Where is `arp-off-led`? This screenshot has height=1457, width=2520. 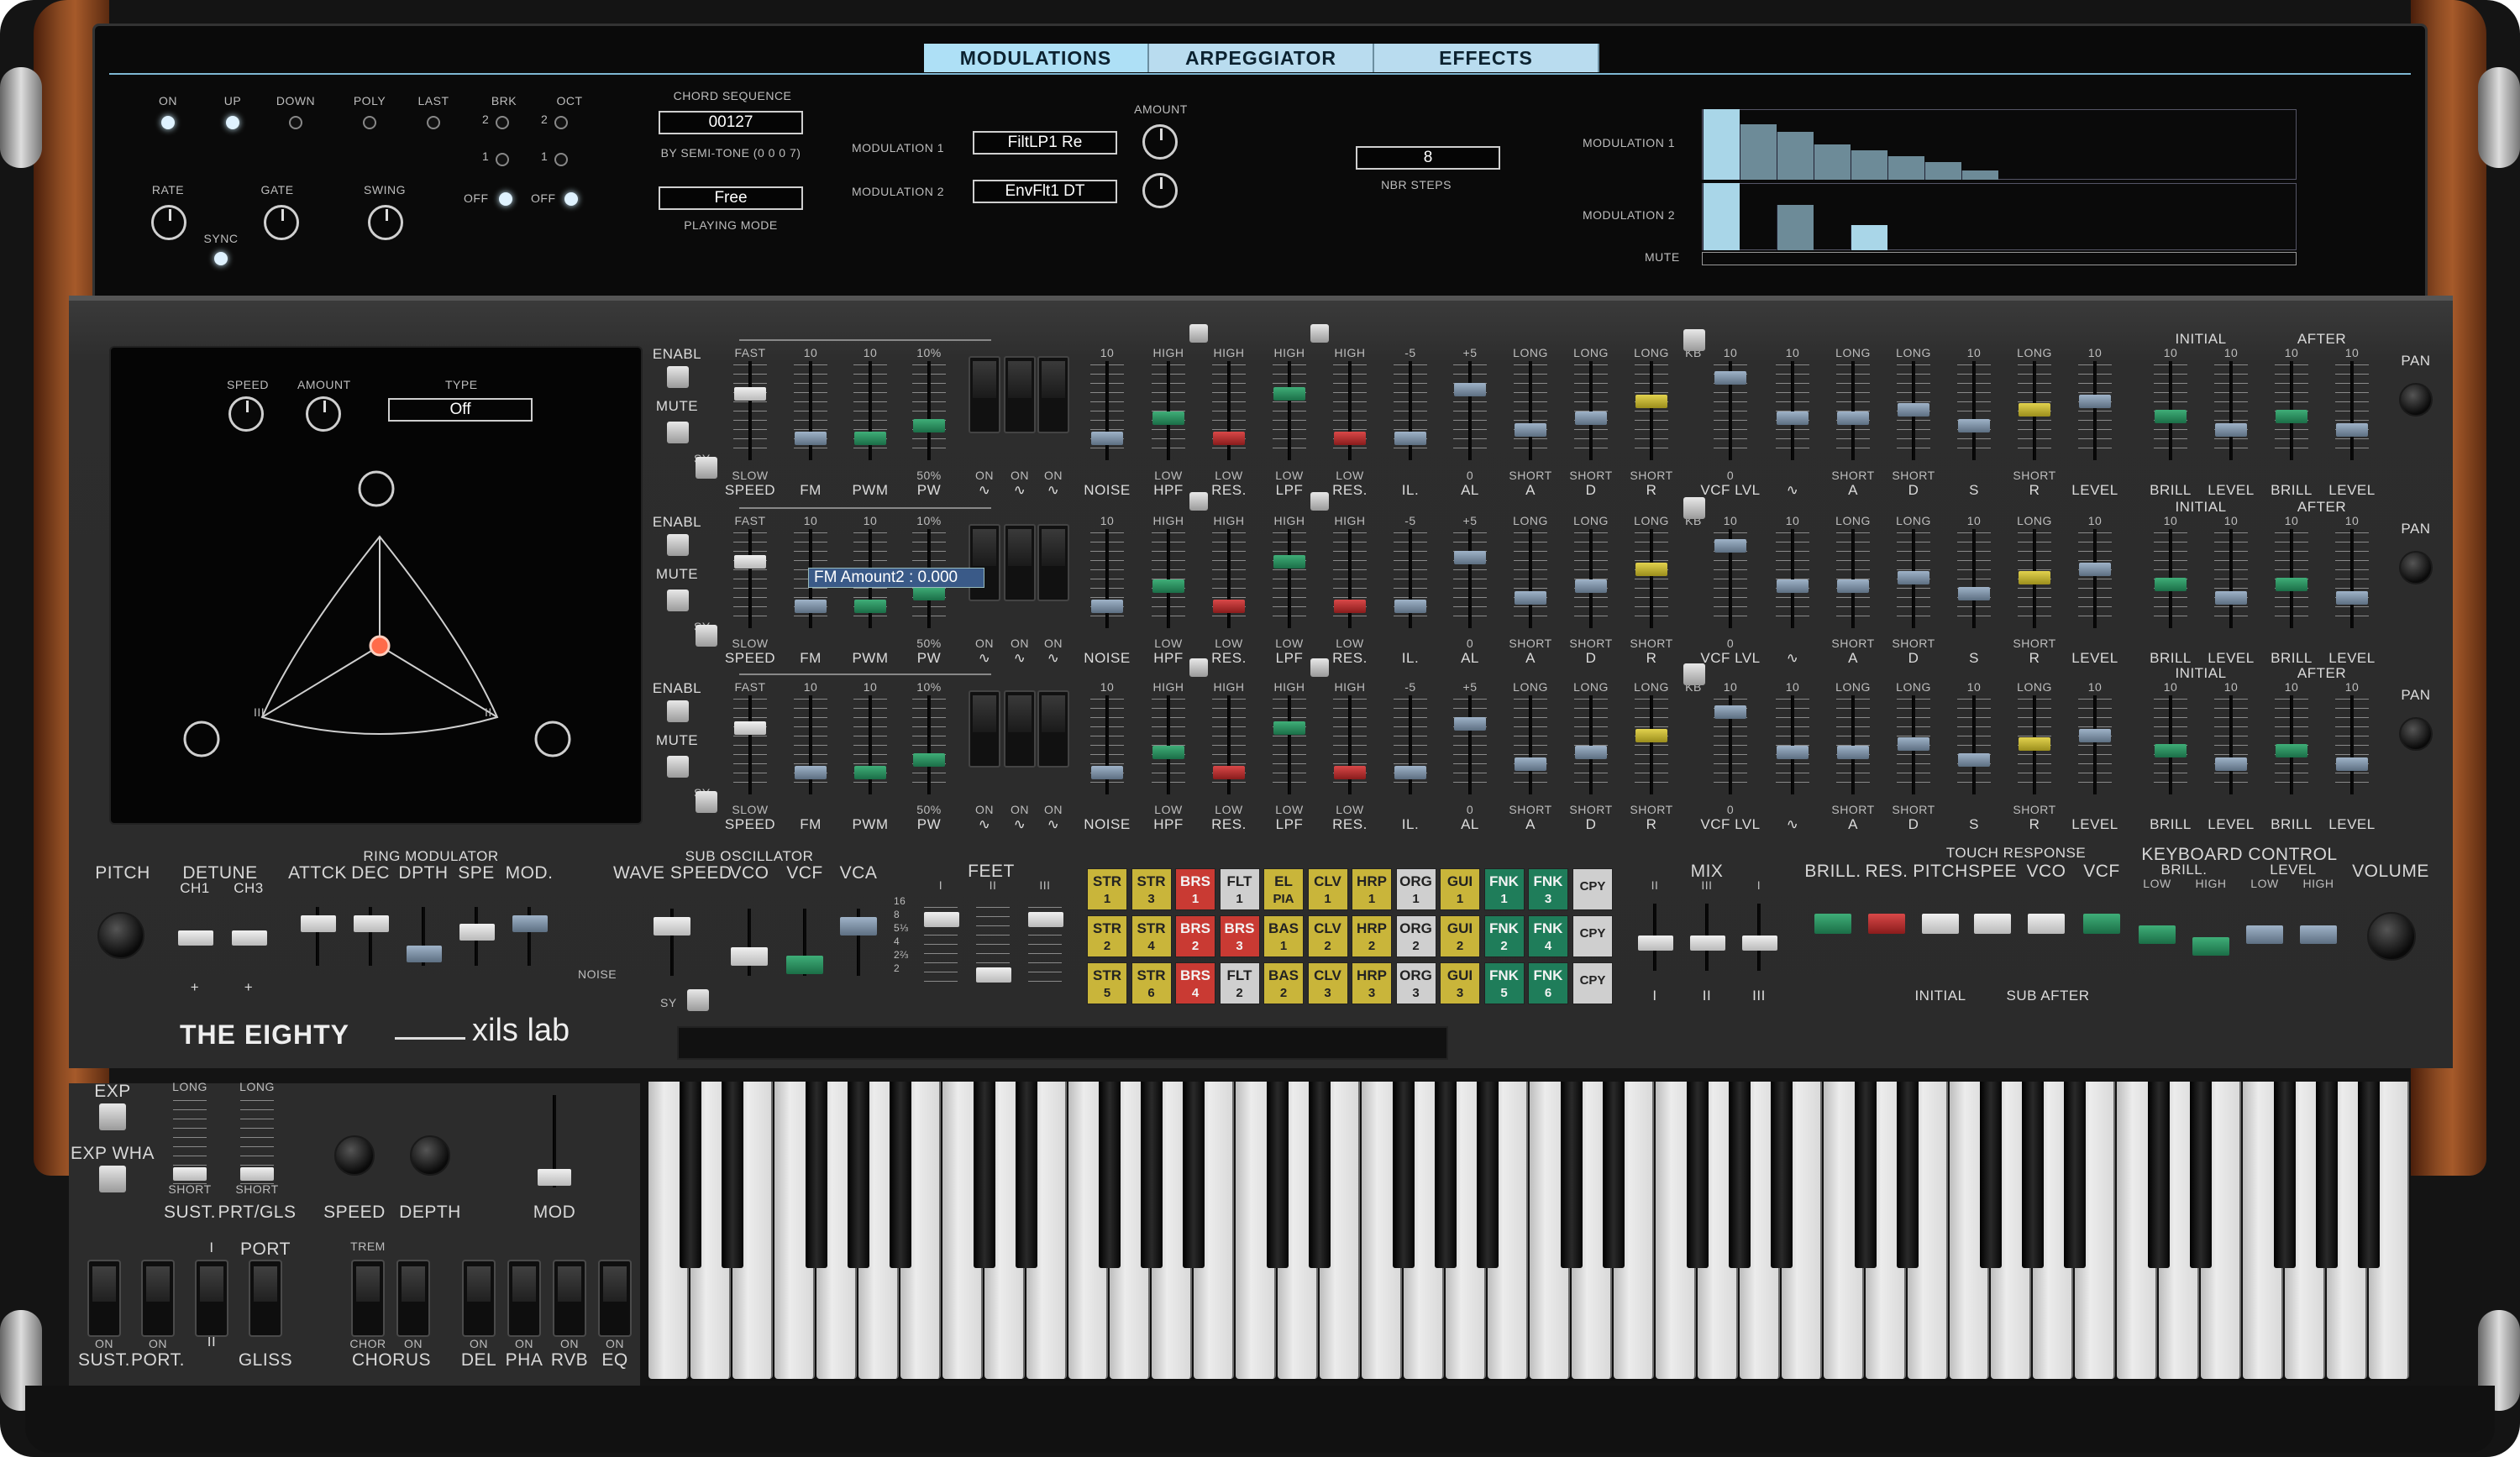 arp-off-led is located at coordinates (505, 199).